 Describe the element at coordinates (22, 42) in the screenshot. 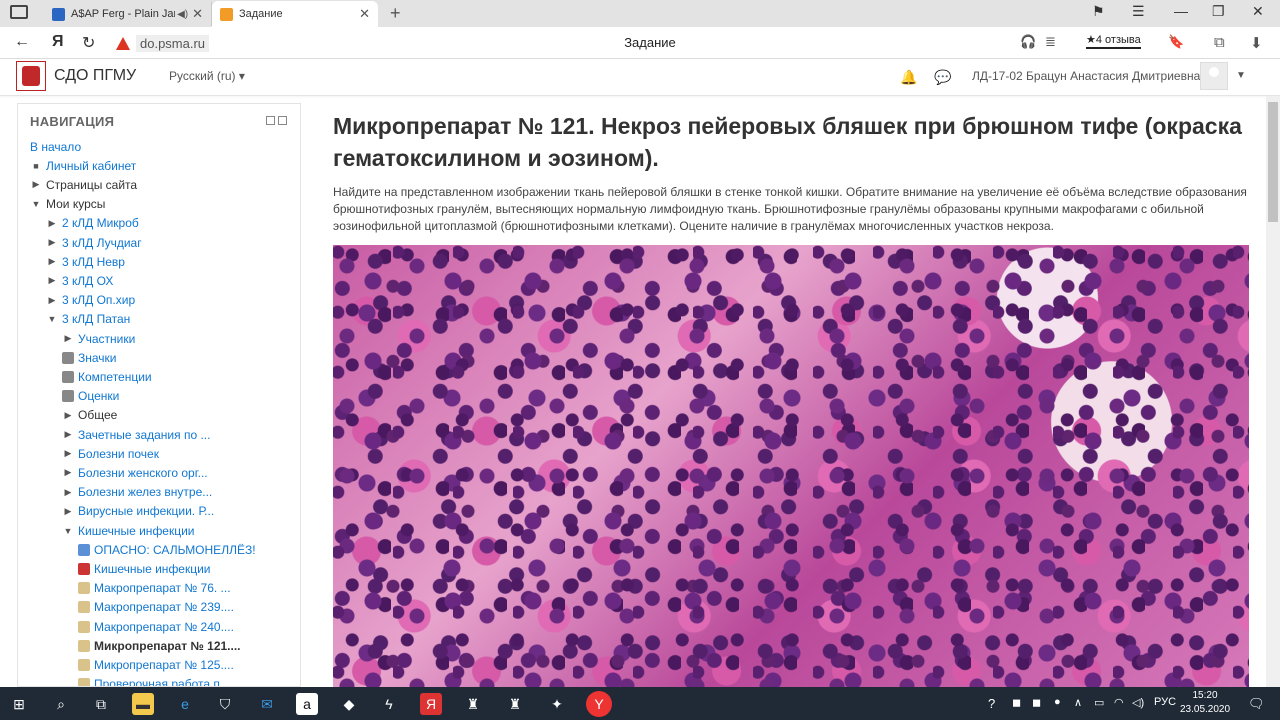

I see `back-icon: ←` at that location.